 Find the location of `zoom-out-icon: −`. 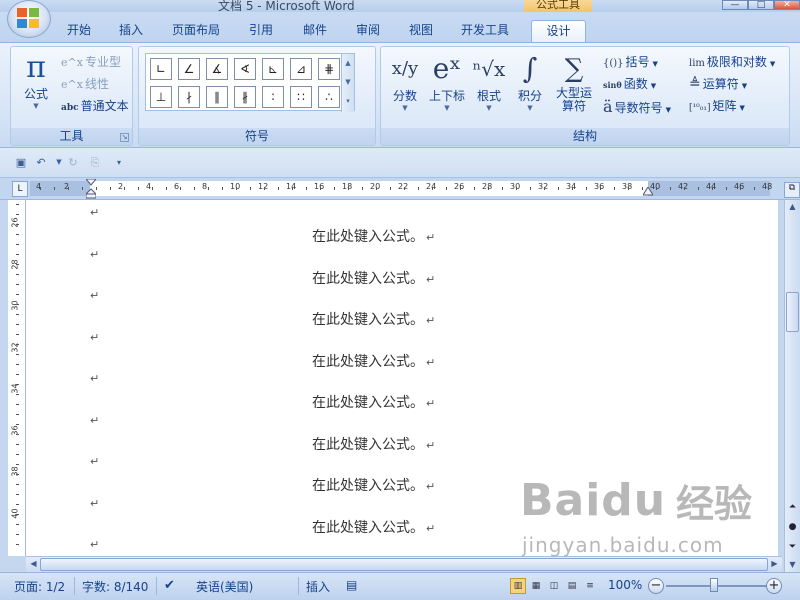

zoom-out-icon: − is located at coordinates (656, 586).